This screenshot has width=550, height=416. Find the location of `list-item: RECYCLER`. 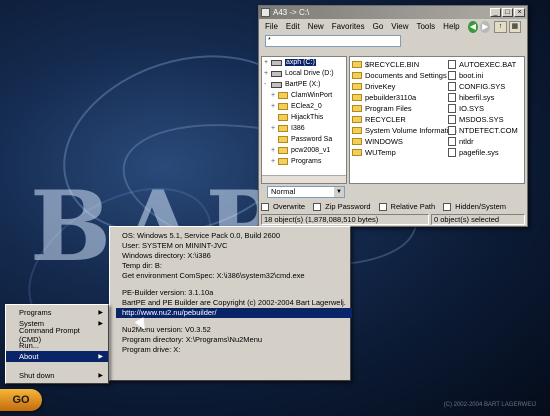

list-item: RECYCLER is located at coordinates (398, 119).